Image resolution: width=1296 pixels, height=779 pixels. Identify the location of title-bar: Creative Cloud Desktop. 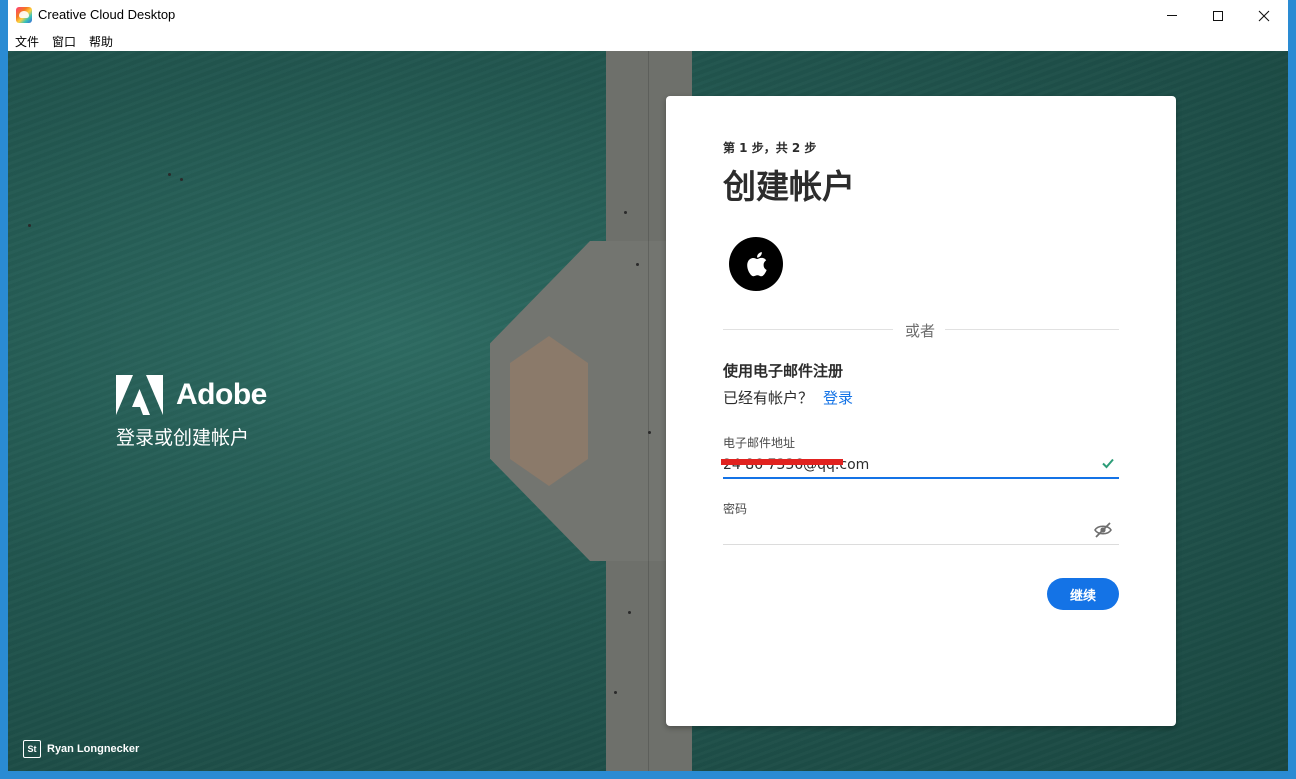
(648, 15).